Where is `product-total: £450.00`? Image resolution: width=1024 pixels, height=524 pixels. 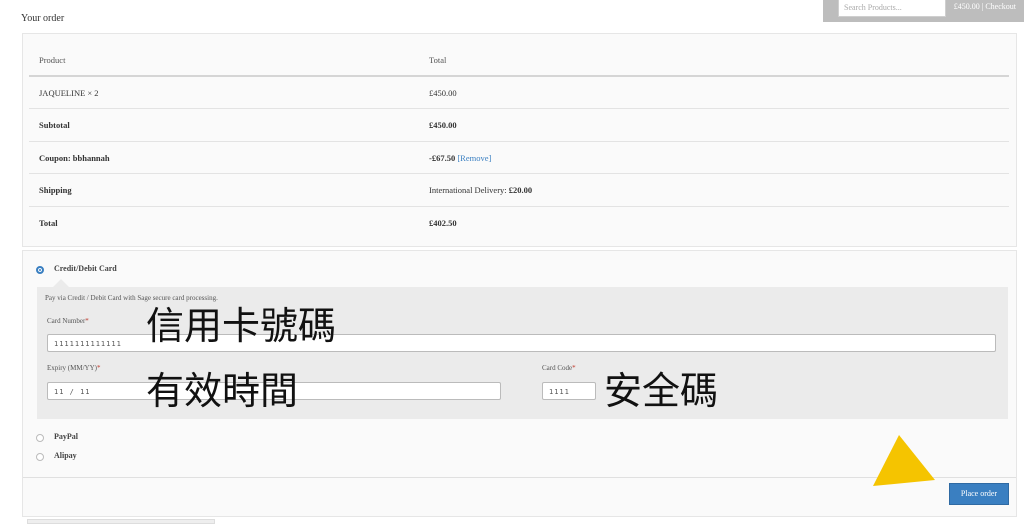
product-total: £450.00 is located at coordinates (443, 92).